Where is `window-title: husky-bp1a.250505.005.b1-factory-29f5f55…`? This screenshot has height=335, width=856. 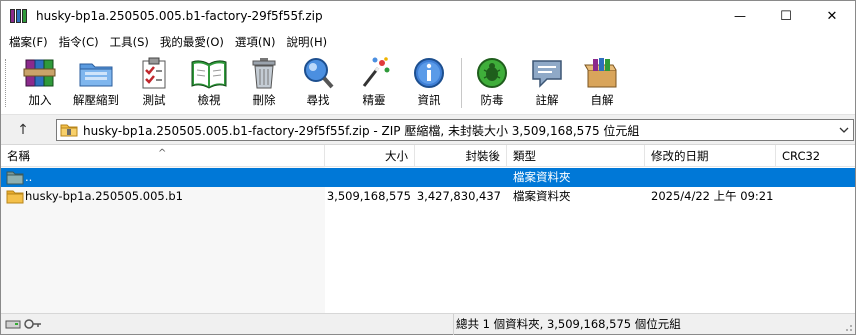
window-title: husky-bp1a.250505.005.b1-factory-29f5f55… is located at coordinates (179, 16).